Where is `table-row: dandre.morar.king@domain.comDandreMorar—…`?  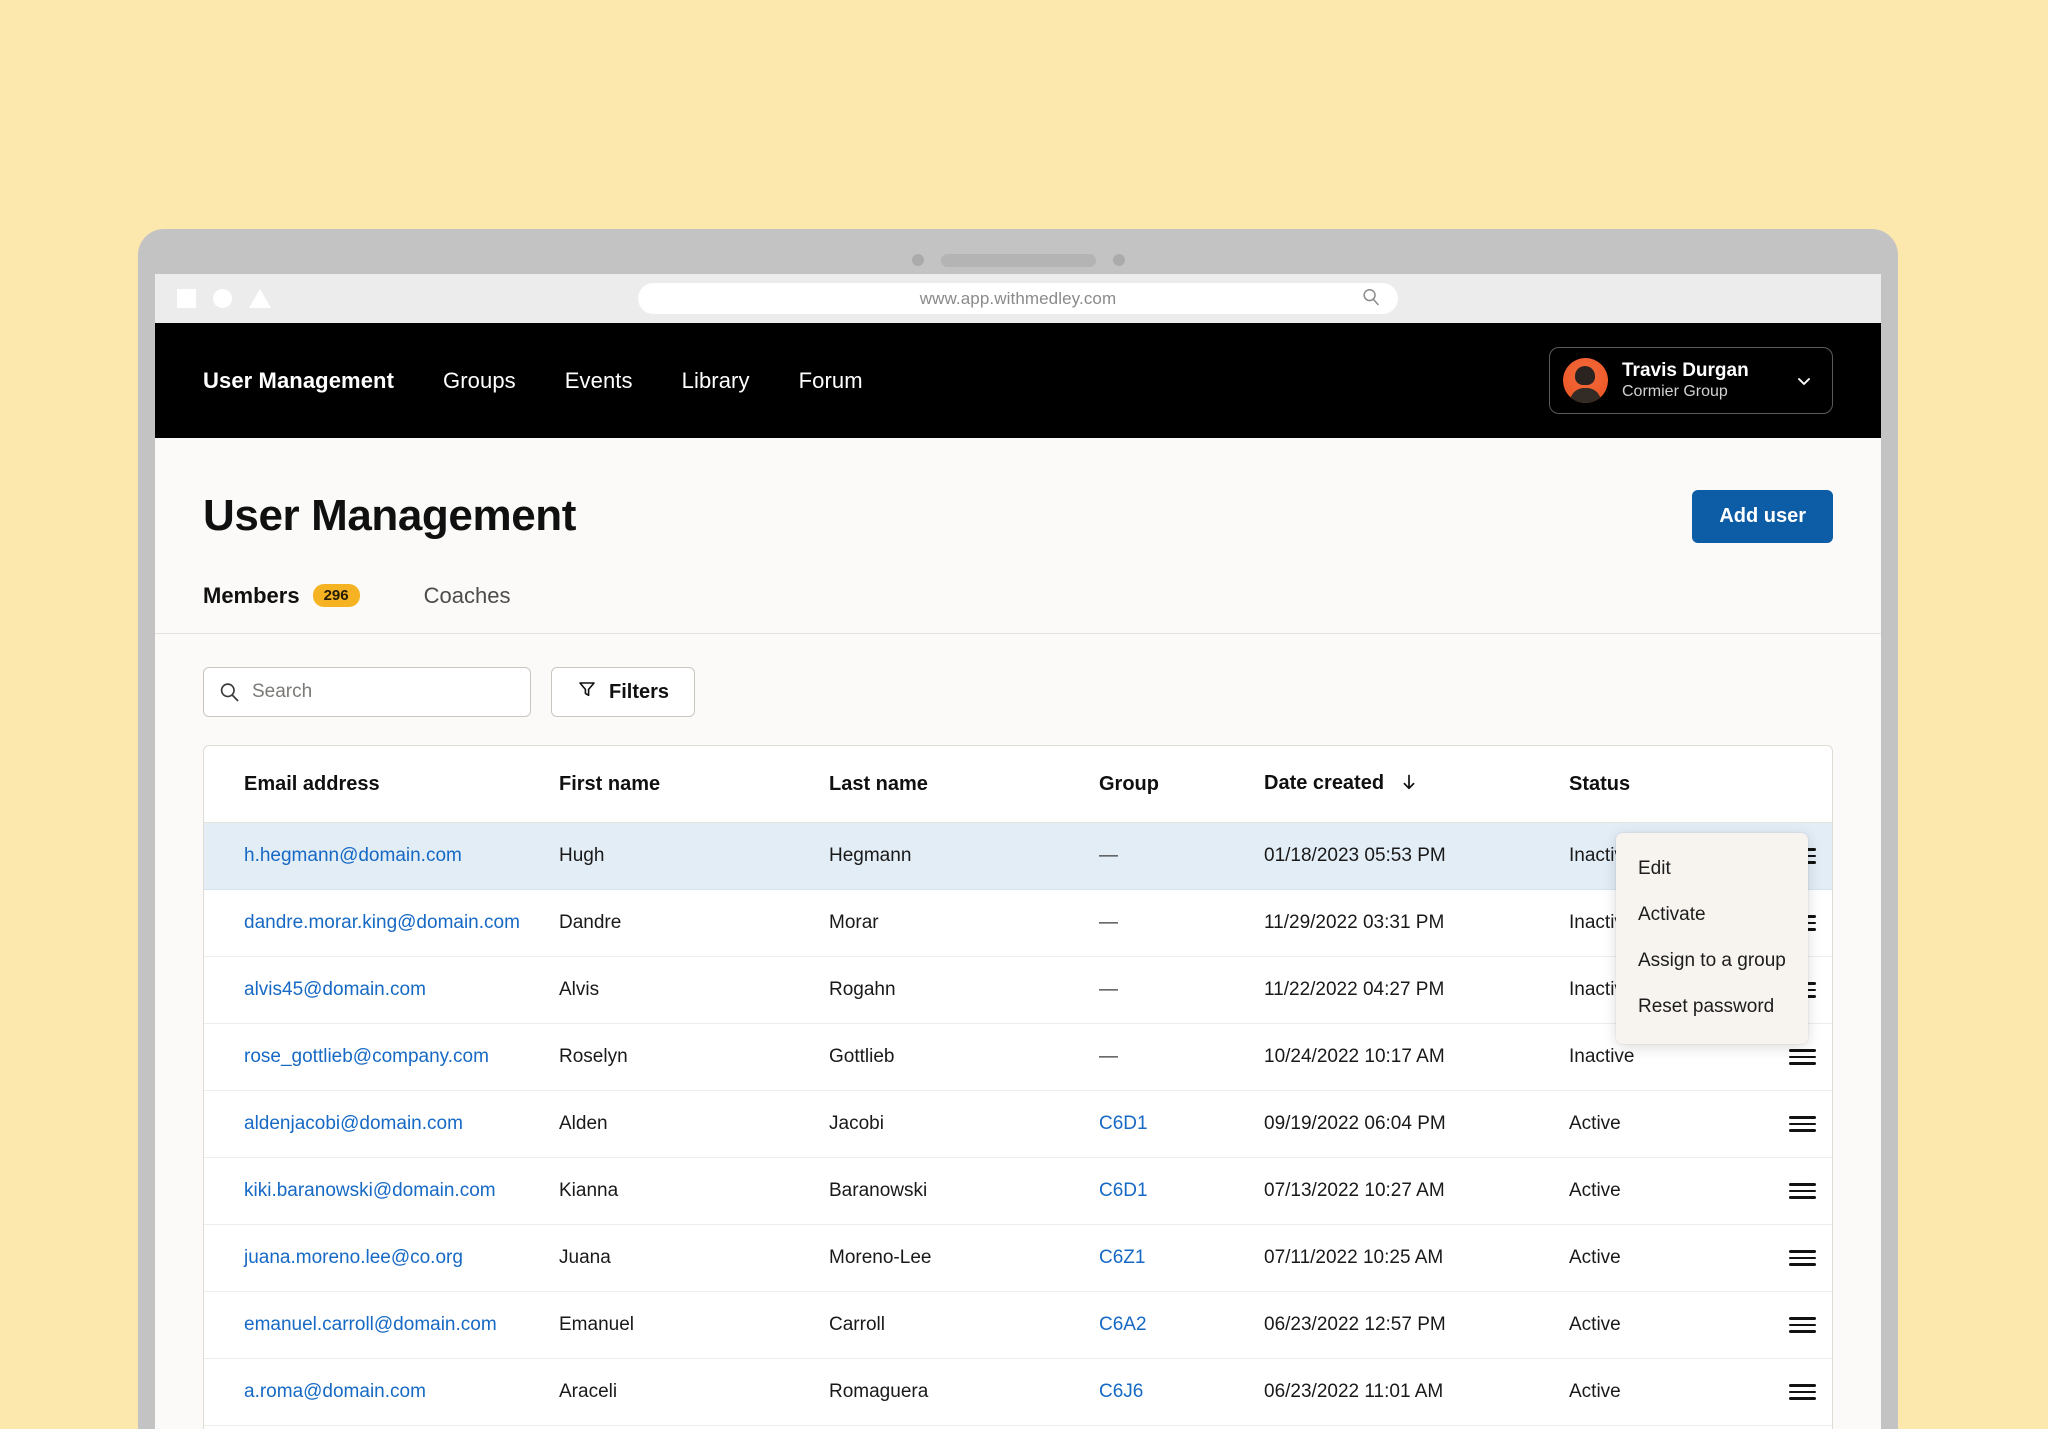 table-row: dandre.morar.king@domain.comDandreMorar—… is located at coordinates (1018, 923).